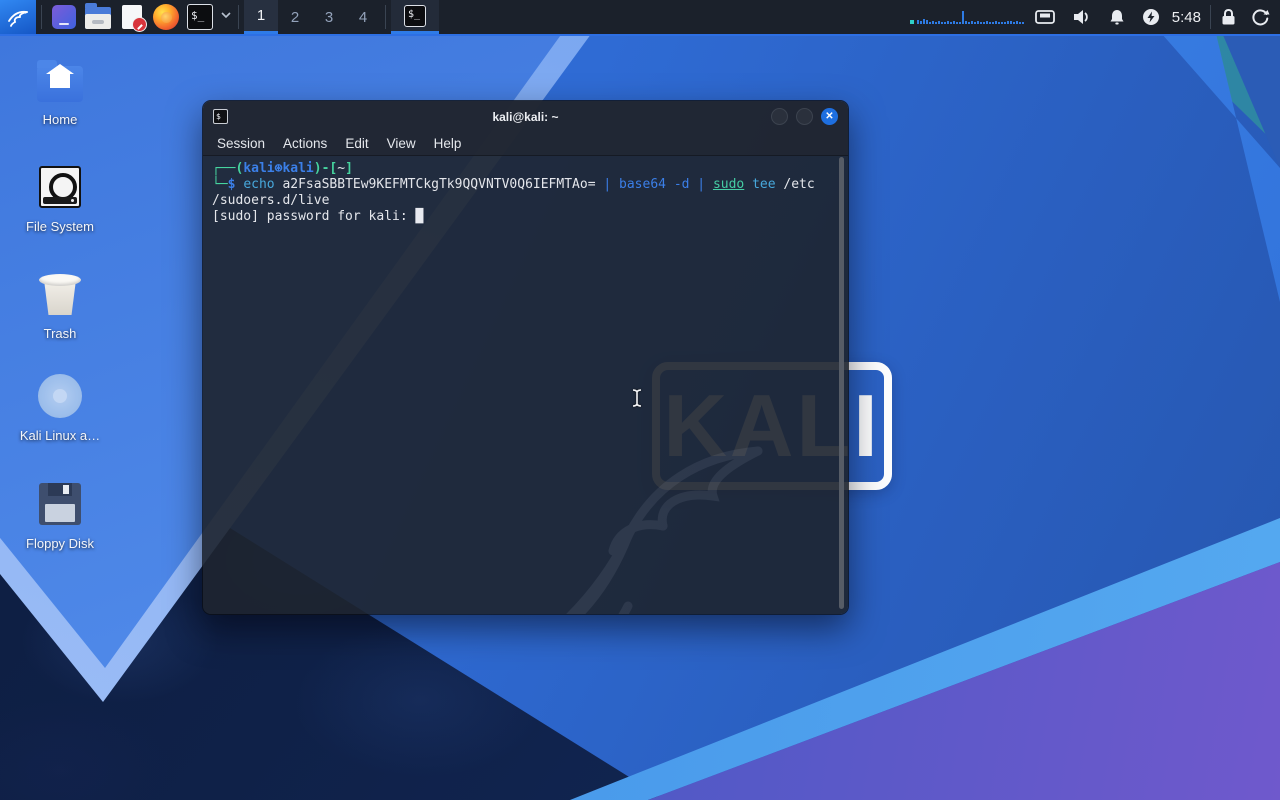 The width and height of the screenshot is (1280, 800). I want to click on workspace-4: 4, so click(363, 17).